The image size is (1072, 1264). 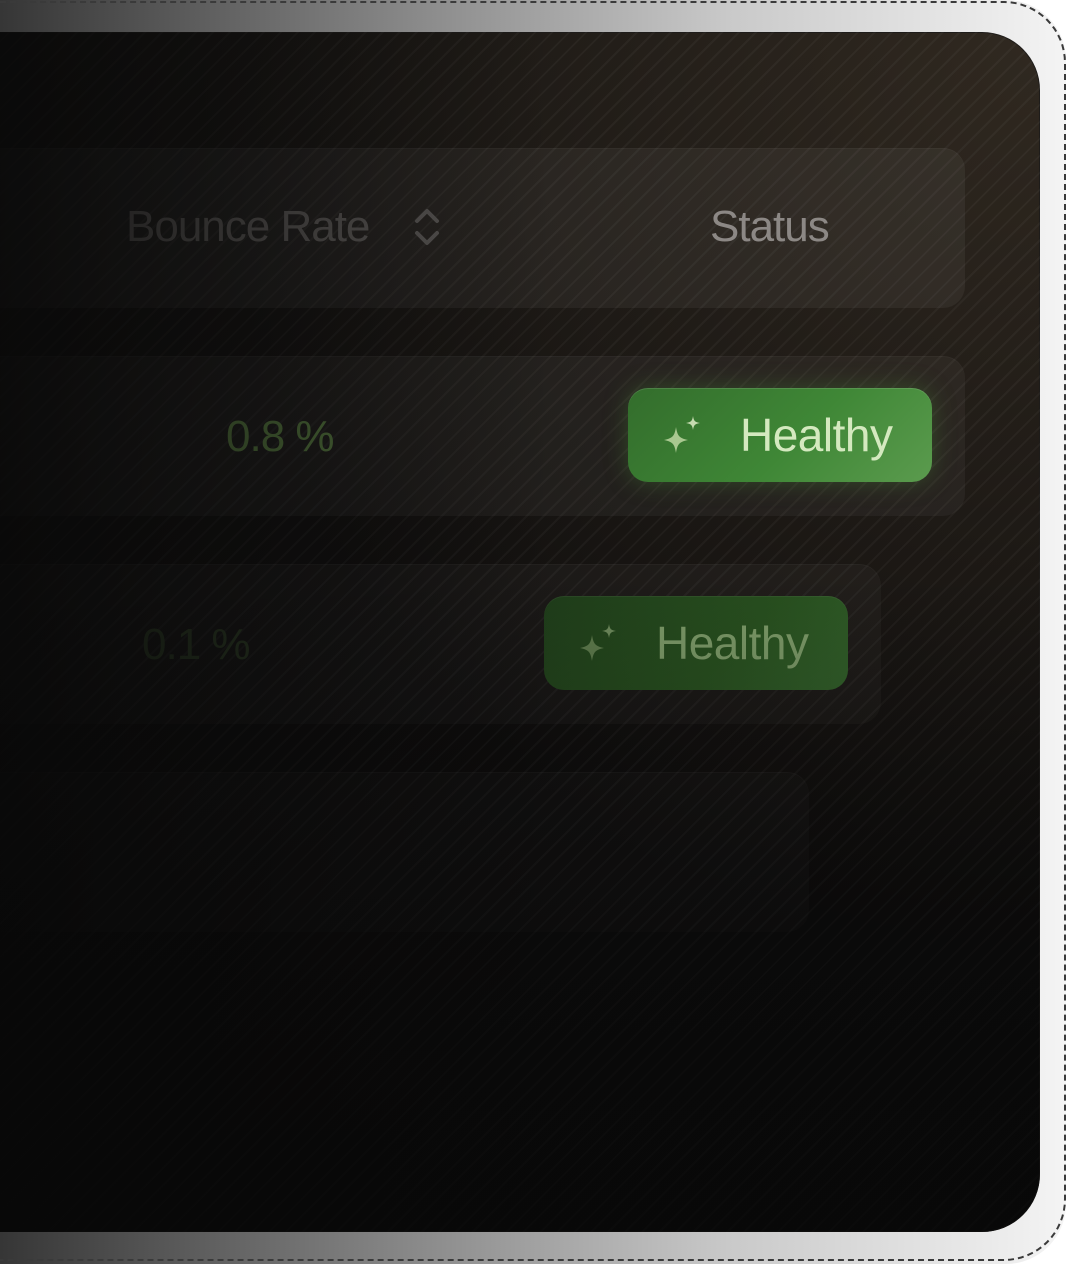 What do you see at coordinates (280, 436) in the screenshot?
I see `bounce-rate-value: 0.8 %` at bounding box center [280, 436].